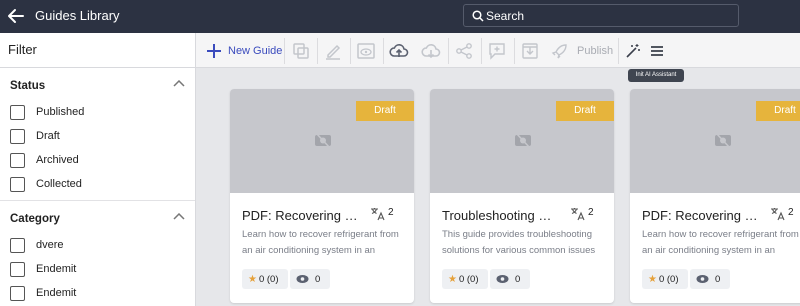 This screenshot has width=800, height=306. What do you see at coordinates (606, 15) in the screenshot?
I see `search-input` at bounding box center [606, 15].